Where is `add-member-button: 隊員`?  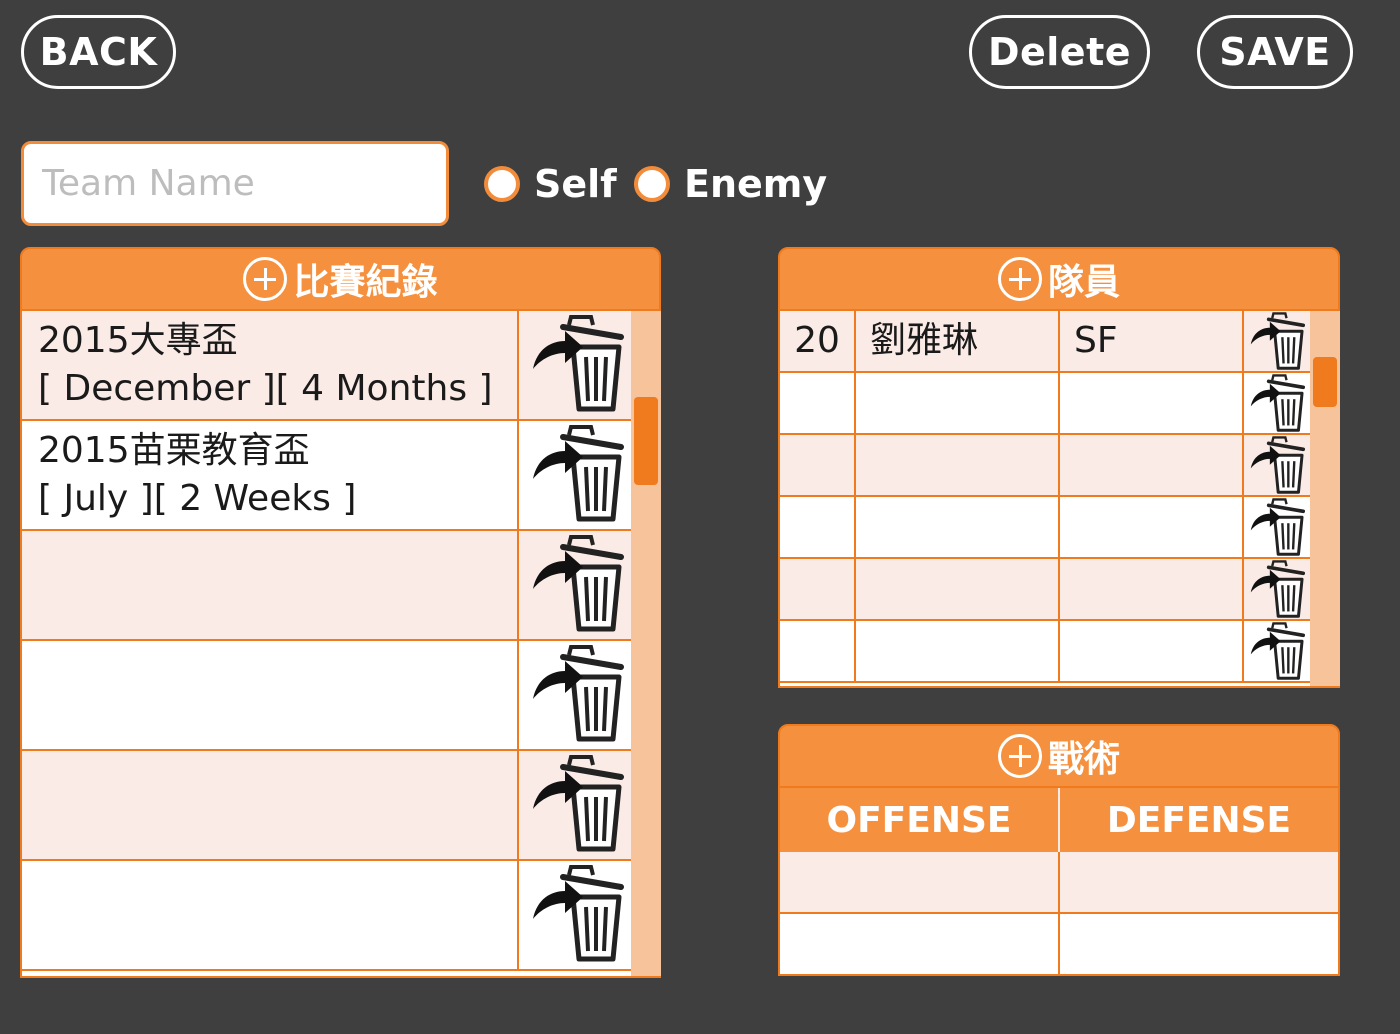
add-member-button: 隊員 is located at coordinates (1059, 279).